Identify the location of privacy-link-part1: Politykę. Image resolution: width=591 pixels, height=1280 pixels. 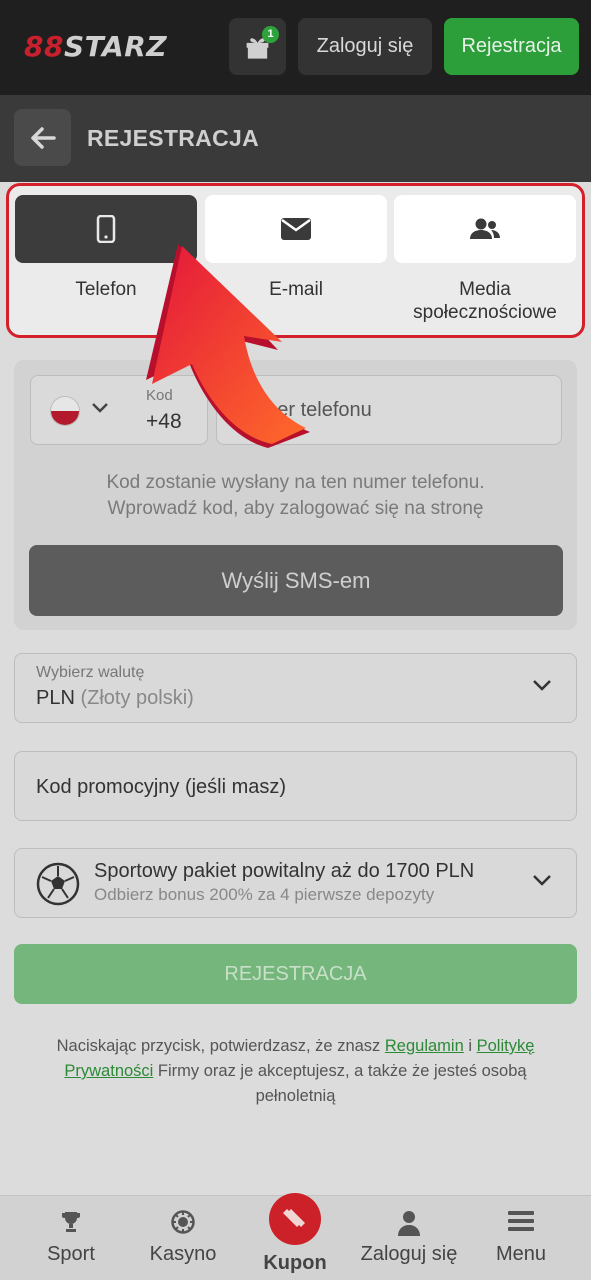
(506, 1046).